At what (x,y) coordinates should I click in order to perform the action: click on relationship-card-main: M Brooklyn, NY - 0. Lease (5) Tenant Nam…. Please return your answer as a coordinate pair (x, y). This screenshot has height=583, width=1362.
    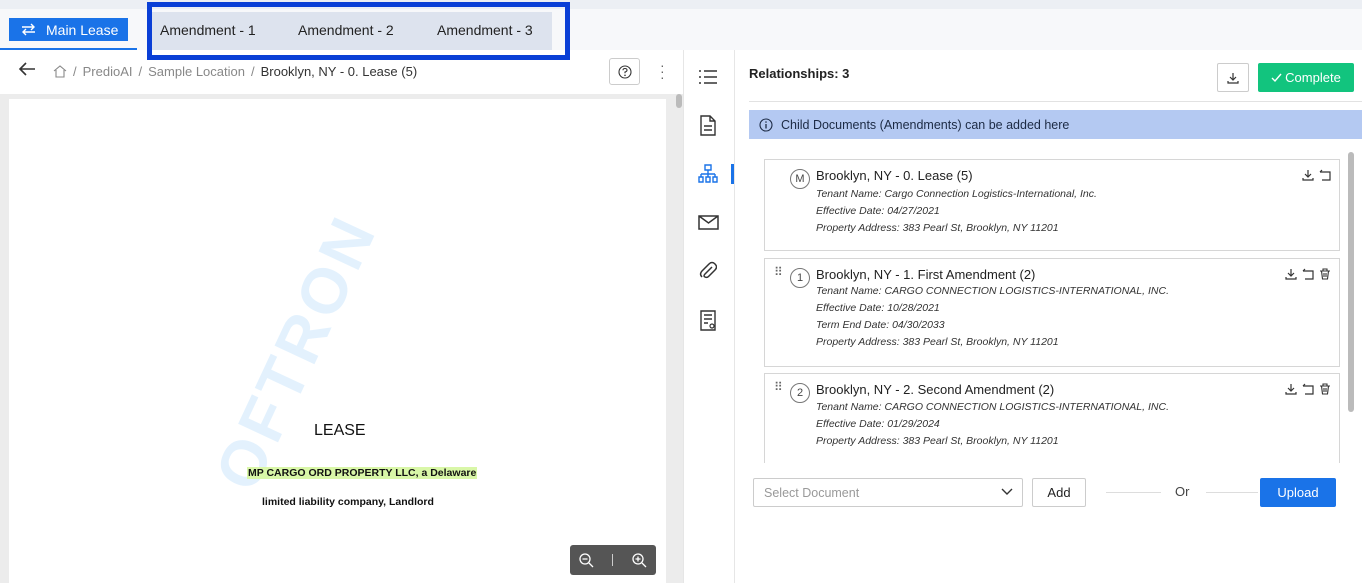
    Looking at the image, I should click on (1052, 205).